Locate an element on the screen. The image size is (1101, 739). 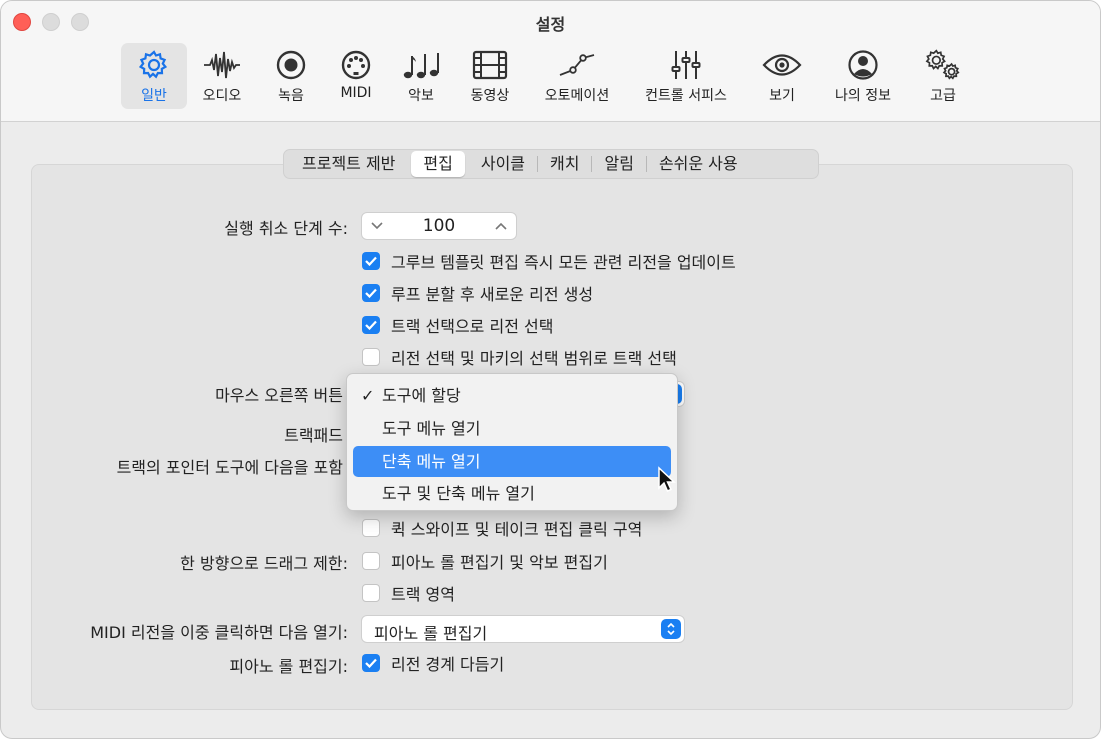
toolbar-item-general: 일반 is located at coordinates (154, 76).